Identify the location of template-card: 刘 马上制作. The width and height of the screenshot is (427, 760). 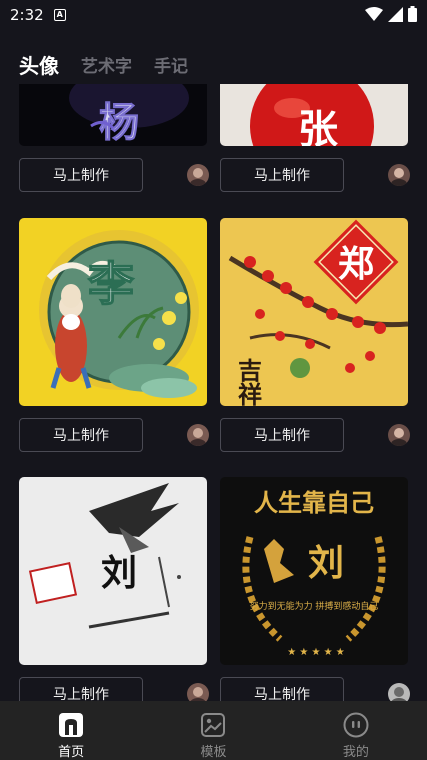
(114, 589).